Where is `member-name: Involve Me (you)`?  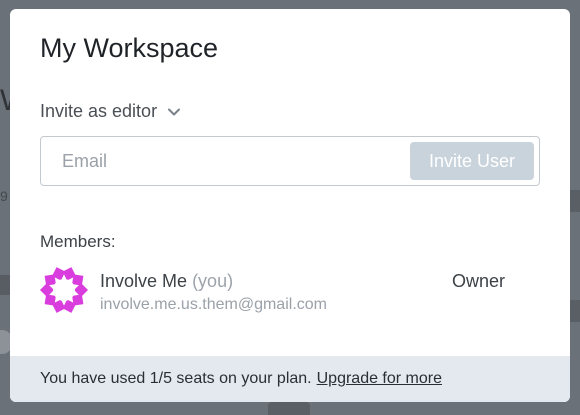 member-name: Involve Me (you) is located at coordinates (166, 281).